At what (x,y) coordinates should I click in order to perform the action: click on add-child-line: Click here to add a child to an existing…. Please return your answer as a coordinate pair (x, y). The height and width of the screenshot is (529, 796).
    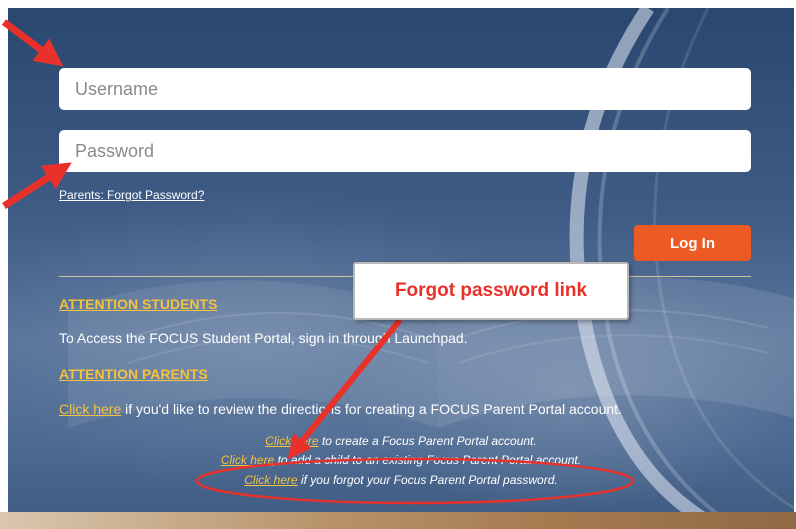
    Looking at the image, I should click on (401, 460).